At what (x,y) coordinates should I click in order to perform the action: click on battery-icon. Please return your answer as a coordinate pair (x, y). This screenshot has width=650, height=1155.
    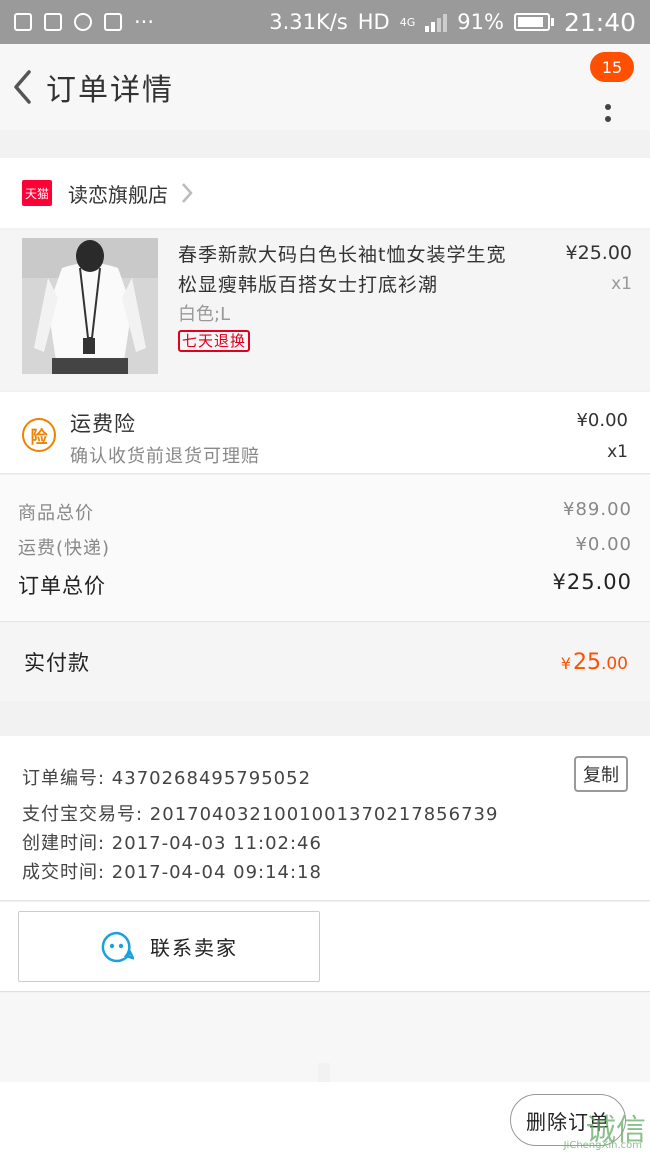
    Looking at the image, I should click on (533, 22).